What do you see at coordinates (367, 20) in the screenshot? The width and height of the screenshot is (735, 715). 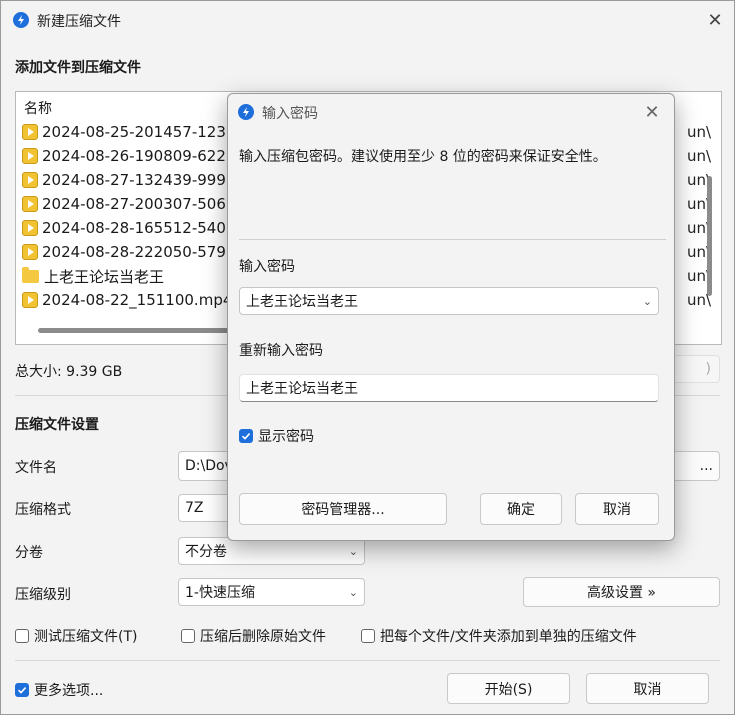 I see `title-bar: 新建压缩文件 ✕` at bounding box center [367, 20].